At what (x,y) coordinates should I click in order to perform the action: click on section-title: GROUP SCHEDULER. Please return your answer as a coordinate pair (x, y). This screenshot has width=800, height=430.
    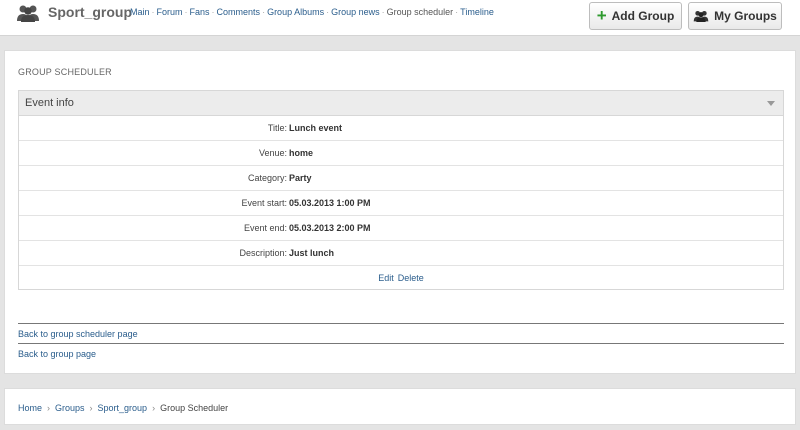
    Looking at the image, I should click on (65, 72).